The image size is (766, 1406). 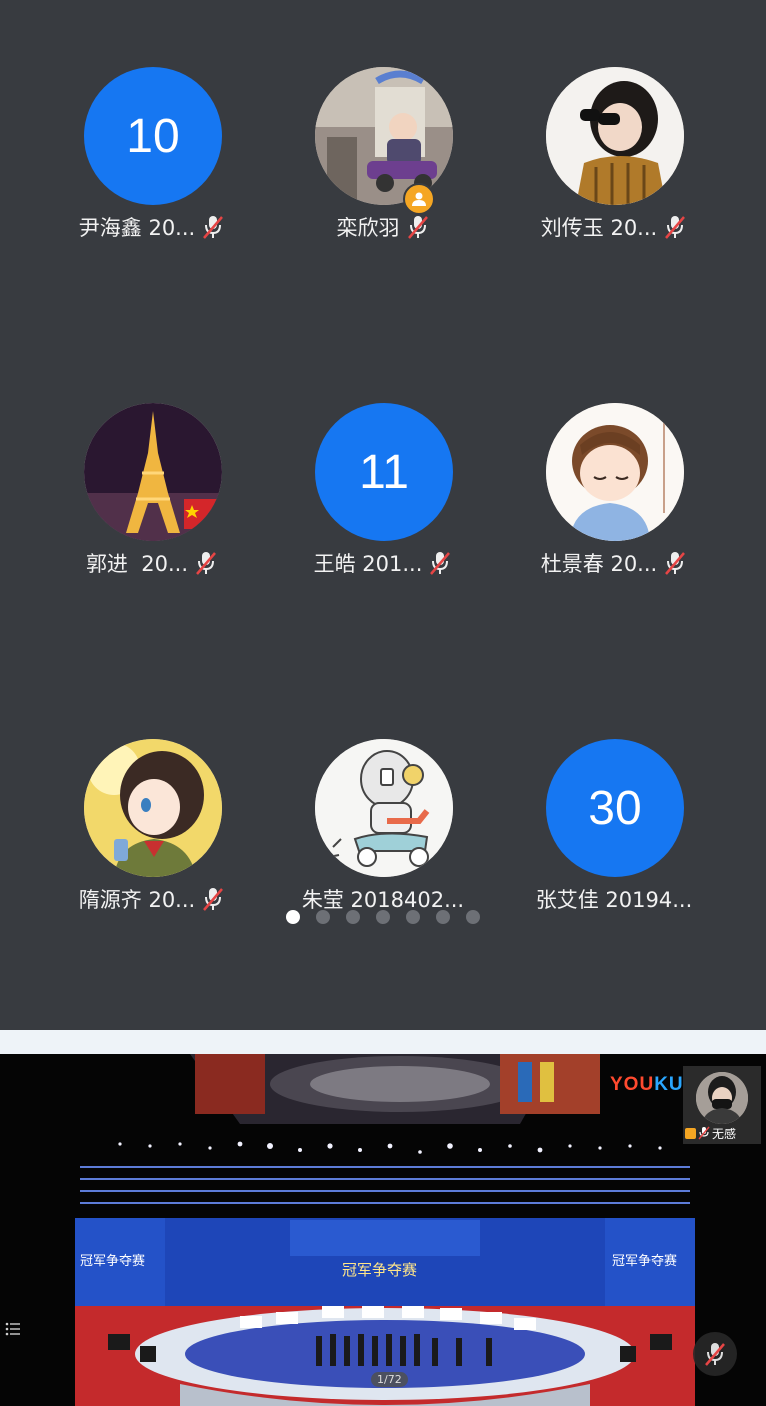 I want to click on eiffel-tower-photo-icon, so click(x=153, y=472).